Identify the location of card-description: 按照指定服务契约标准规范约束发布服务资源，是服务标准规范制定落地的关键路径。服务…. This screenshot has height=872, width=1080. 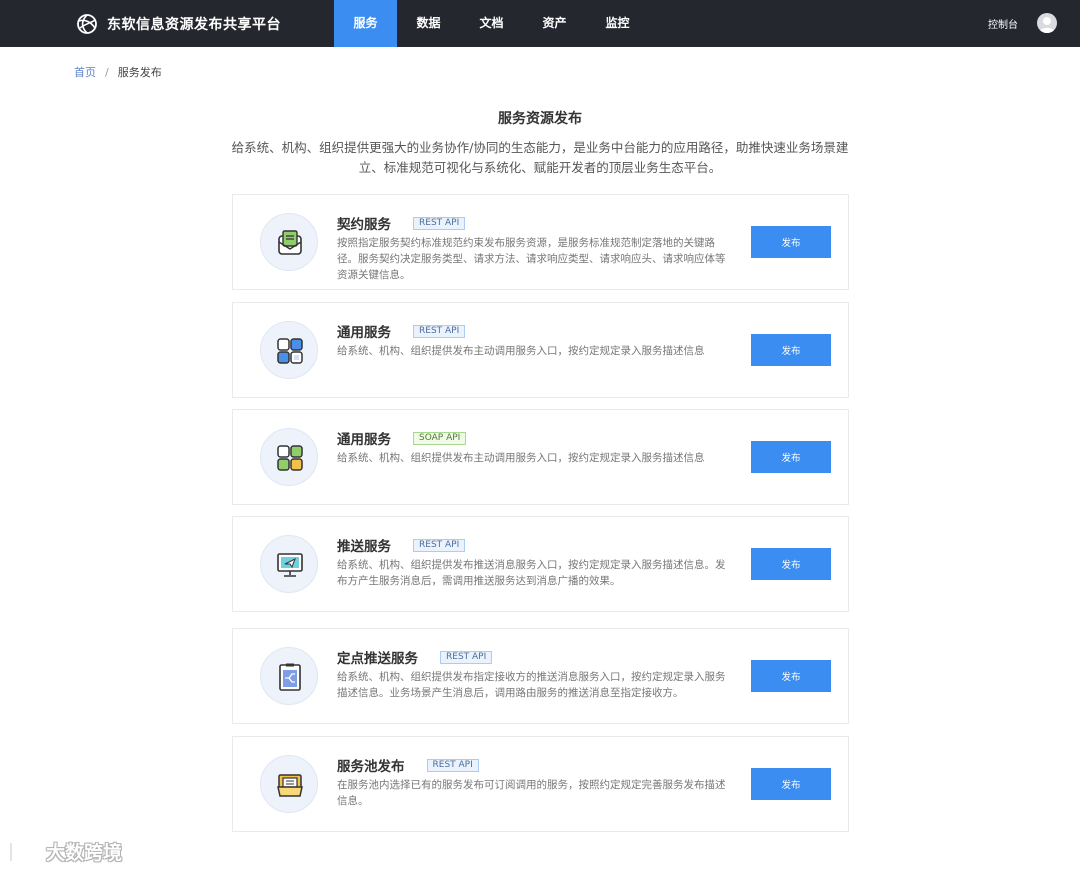
(531, 259).